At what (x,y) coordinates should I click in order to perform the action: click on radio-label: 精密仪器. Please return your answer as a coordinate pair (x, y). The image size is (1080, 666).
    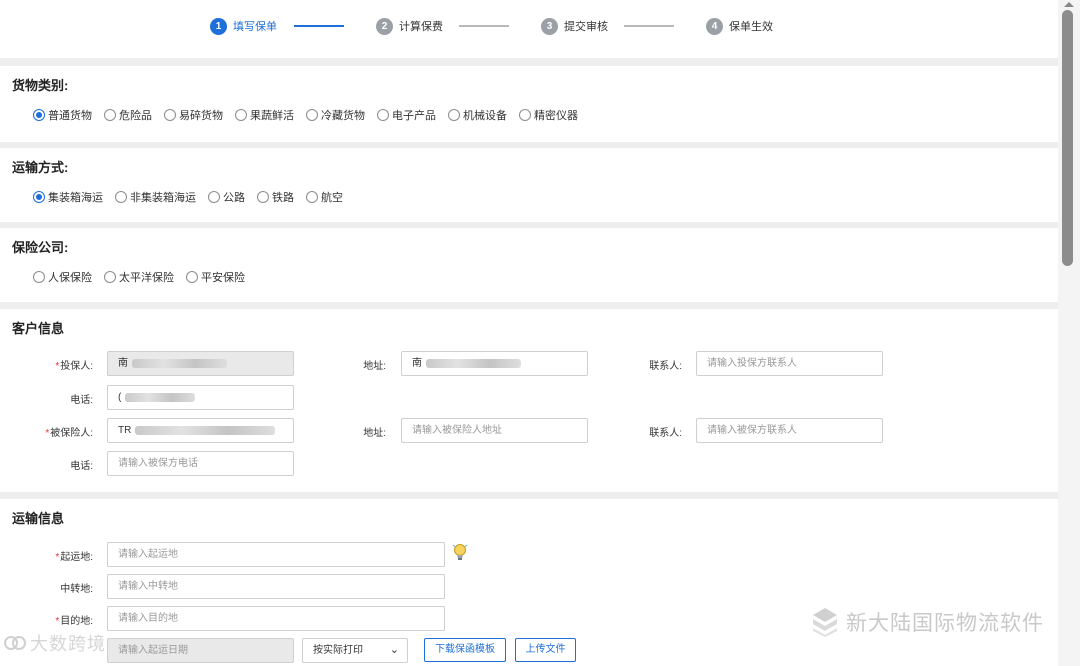
    Looking at the image, I should click on (556, 116).